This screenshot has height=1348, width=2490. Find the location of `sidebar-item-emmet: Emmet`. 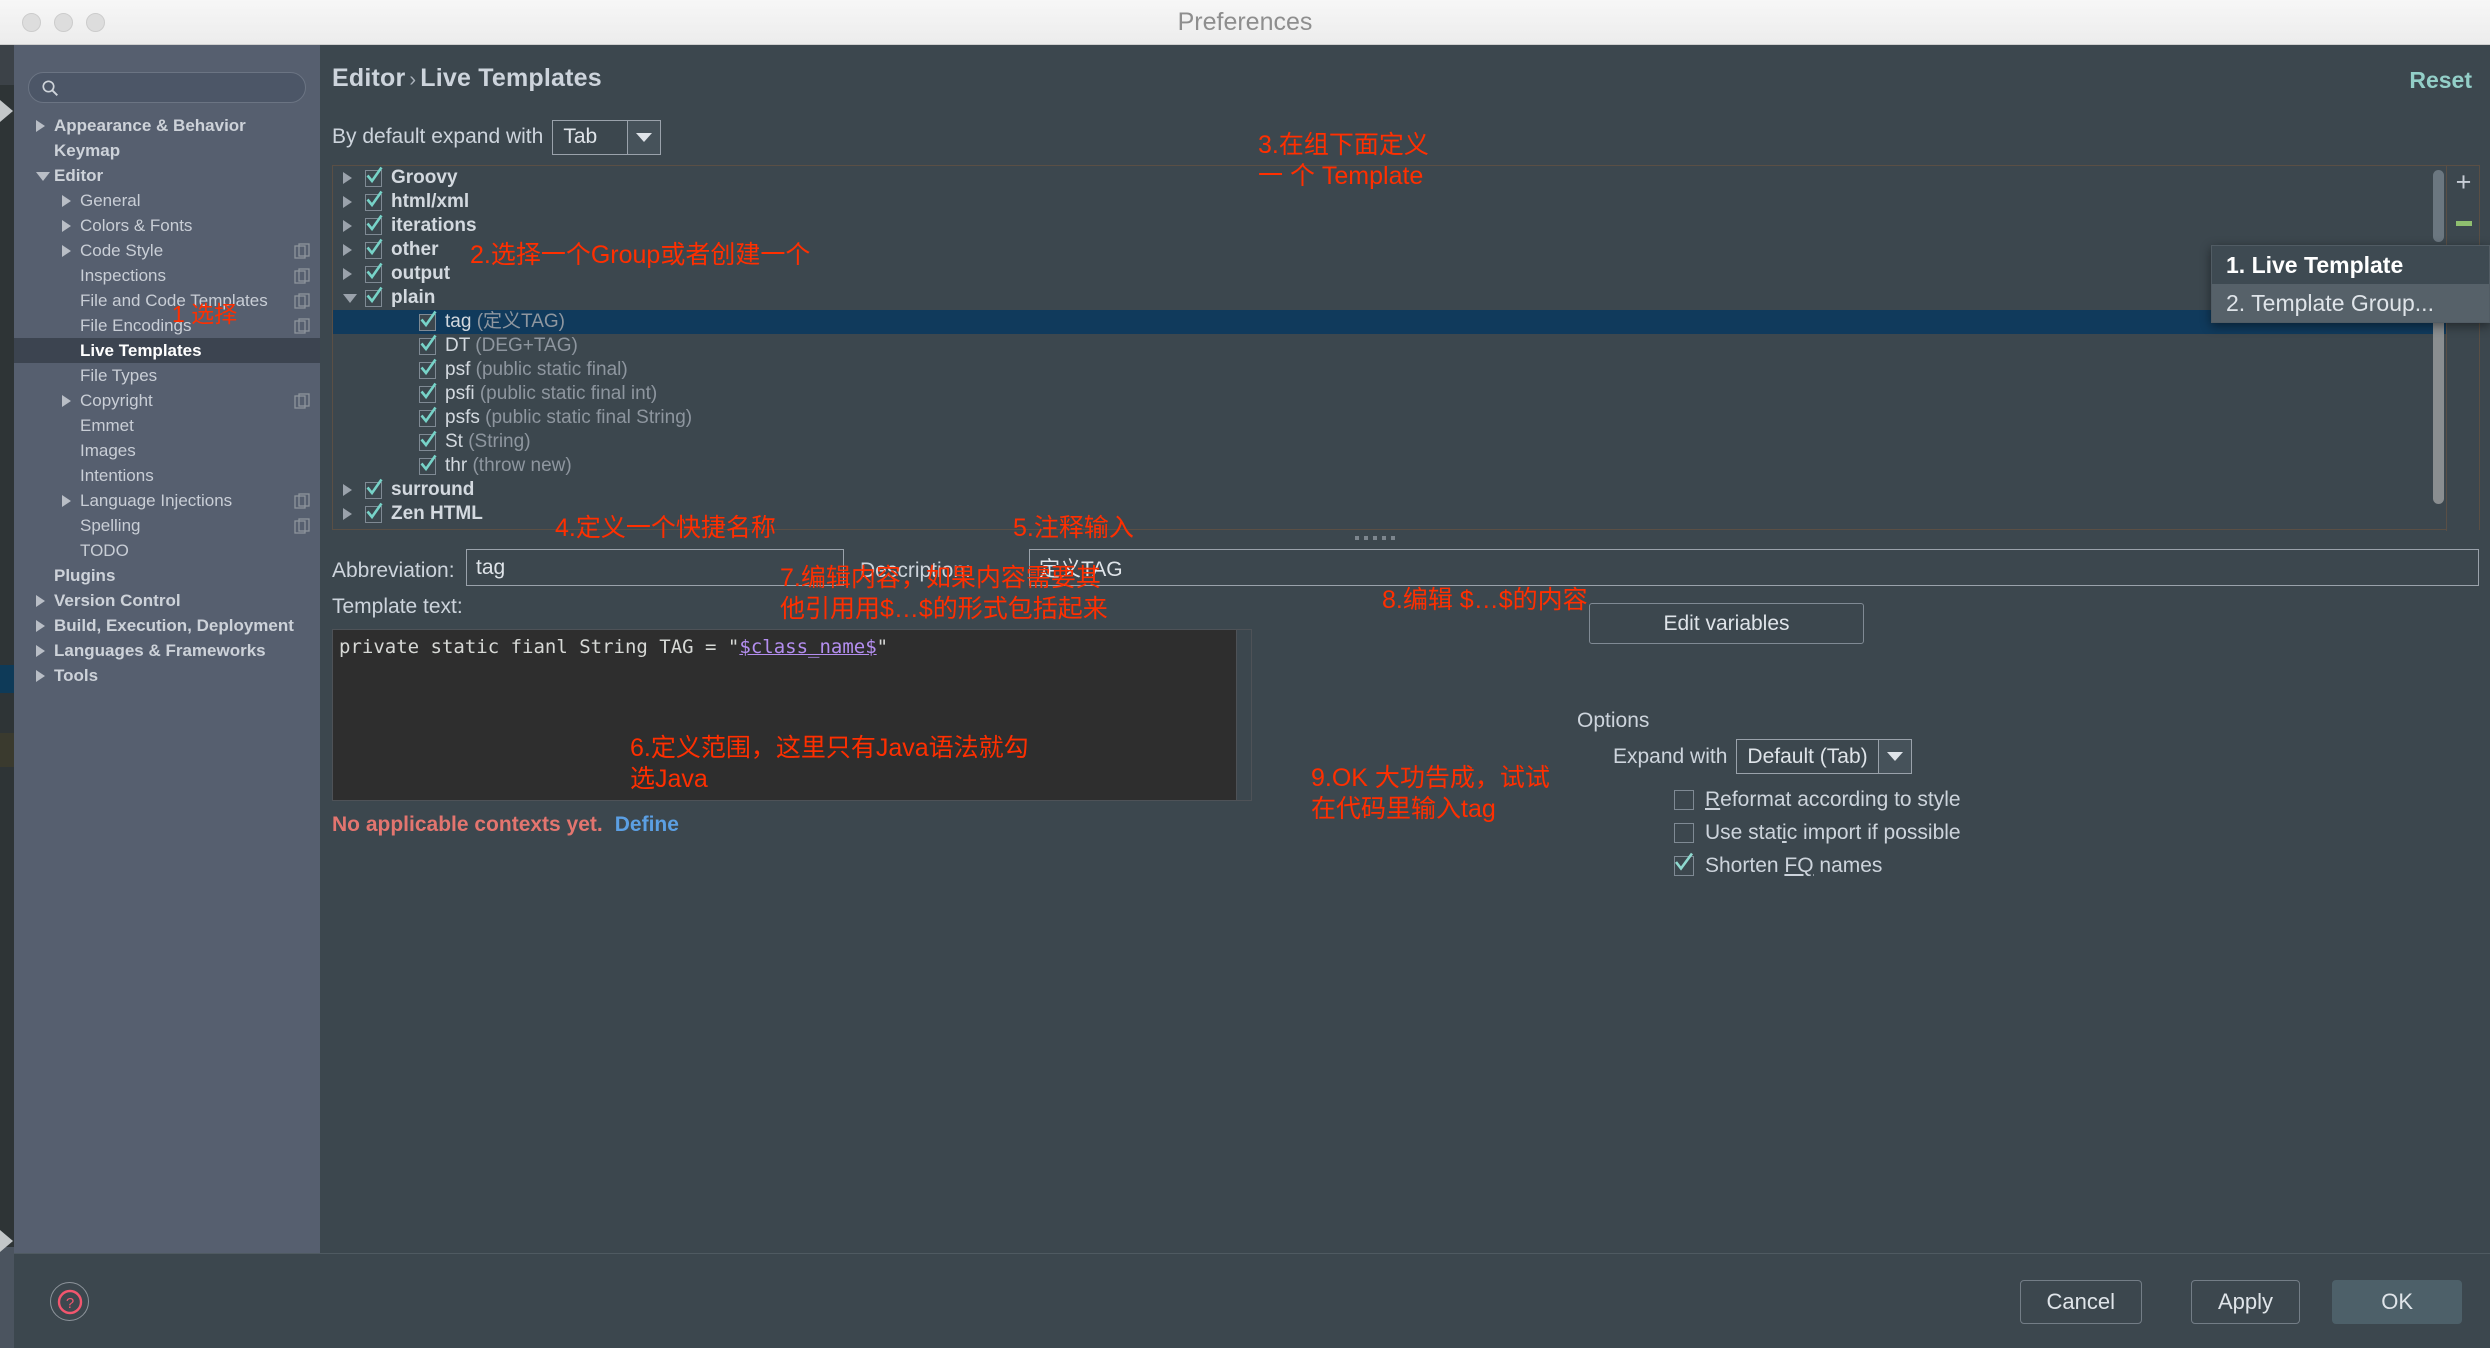

sidebar-item-emmet: Emmet is located at coordinates (167, 425).